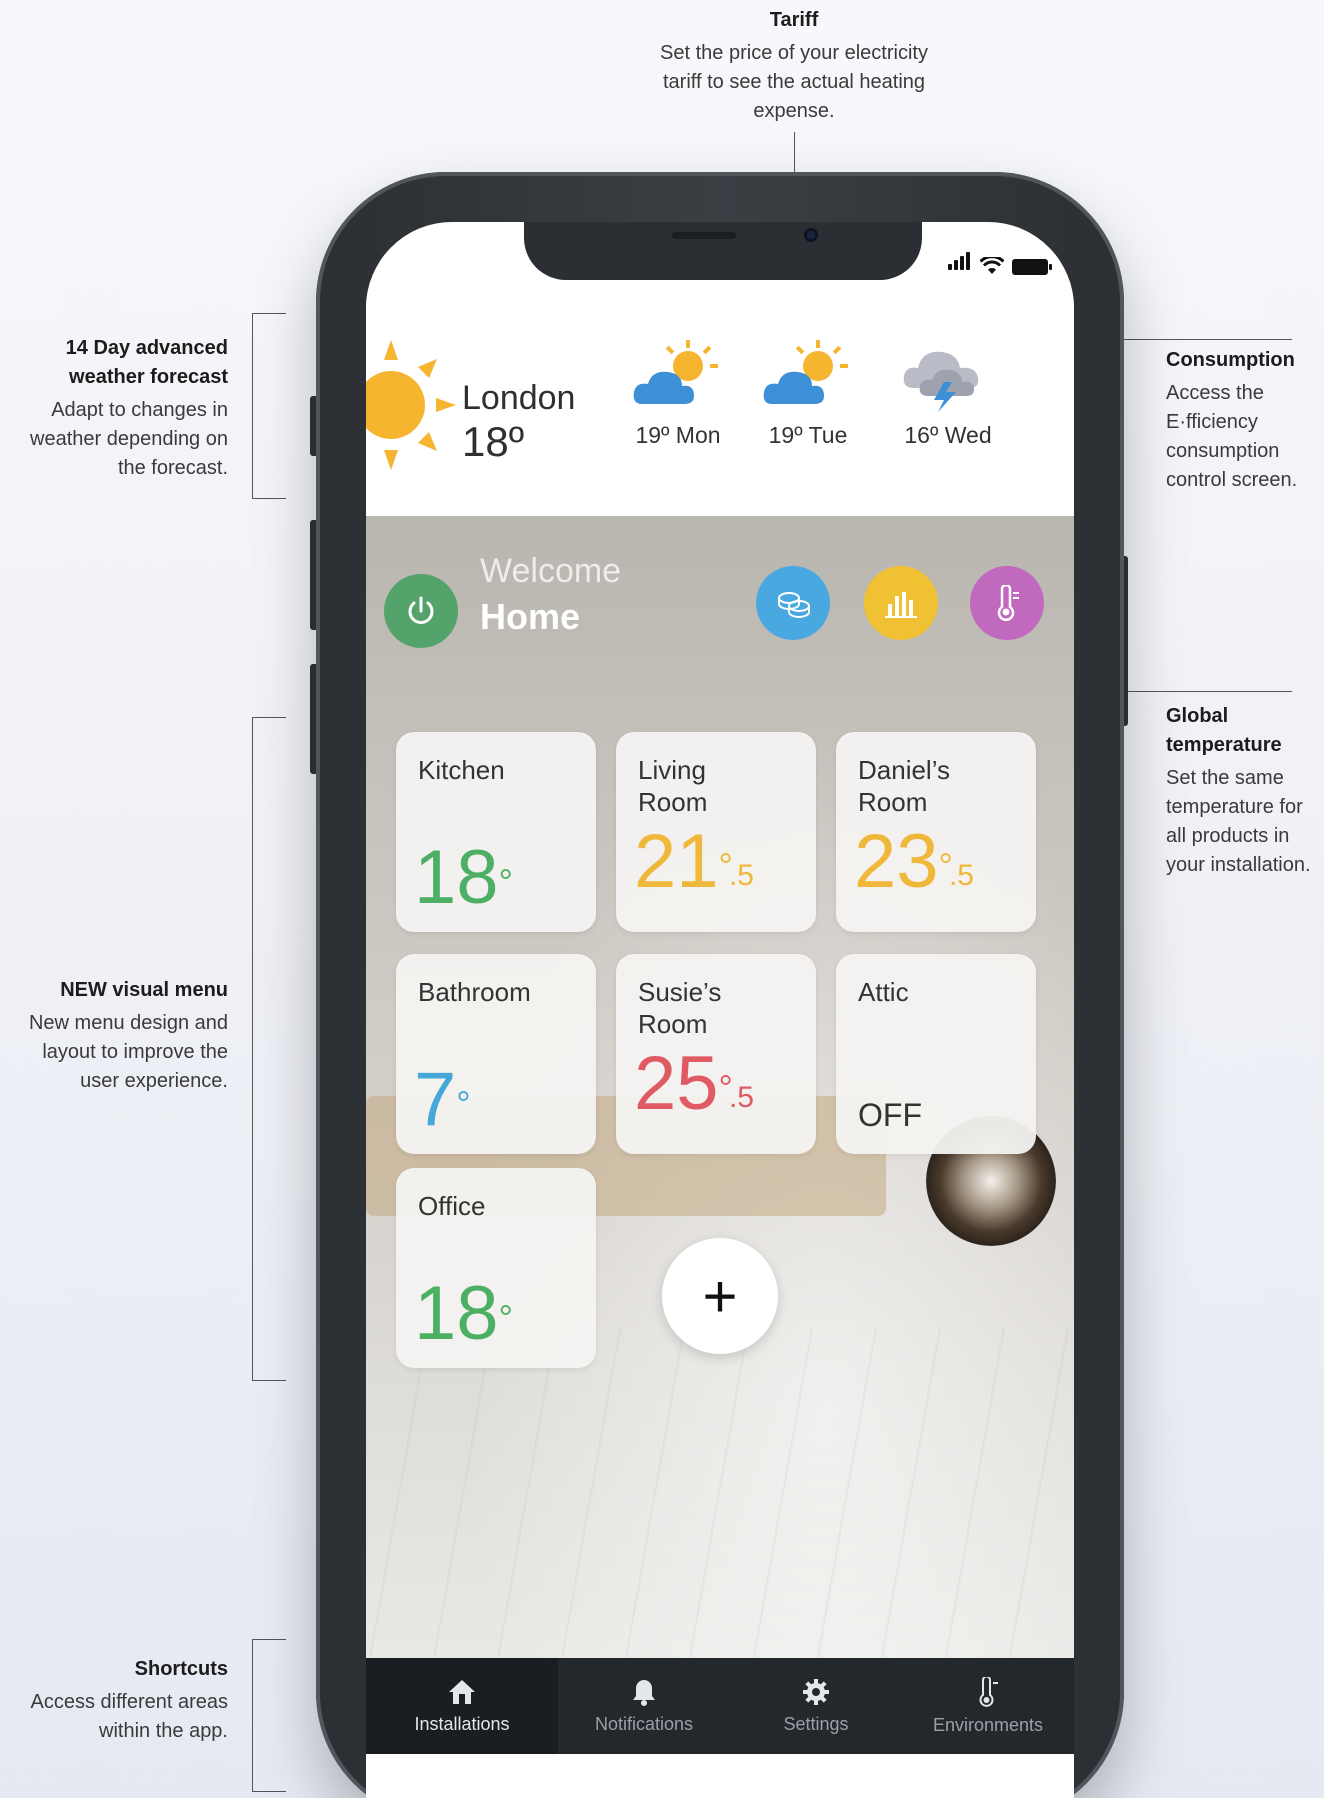 The height and width of the screenshot is (1798, 1324). I want to click on background-floor, so click(720, 1493).